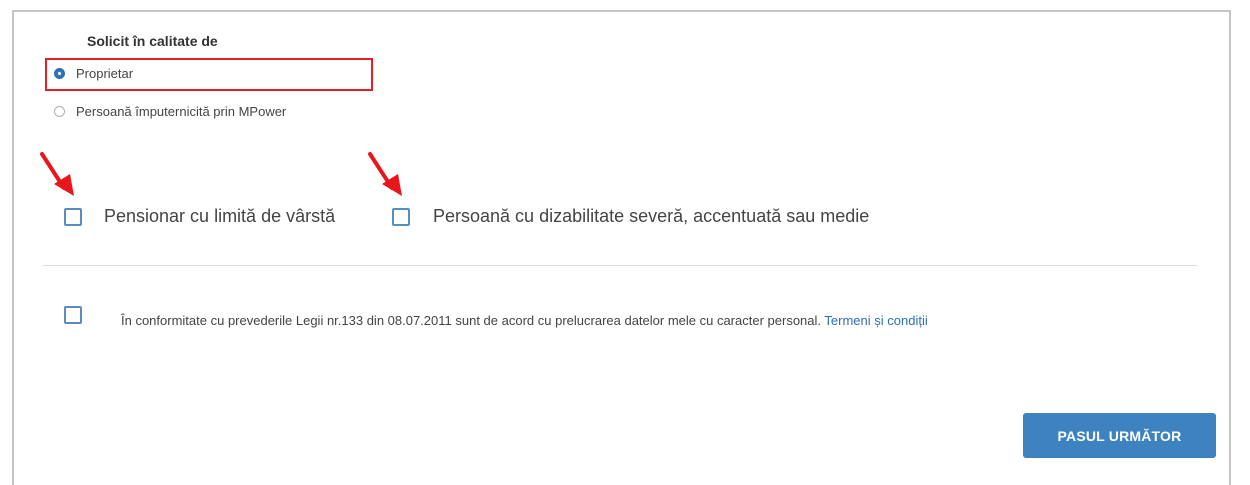 This screenshot has height=485, width=1250. What do you see at coordinates (1119, 435) in the screenshot?
I see `next-step-button: PASUL URMĂTOR` at bounding box center [1119, 435].